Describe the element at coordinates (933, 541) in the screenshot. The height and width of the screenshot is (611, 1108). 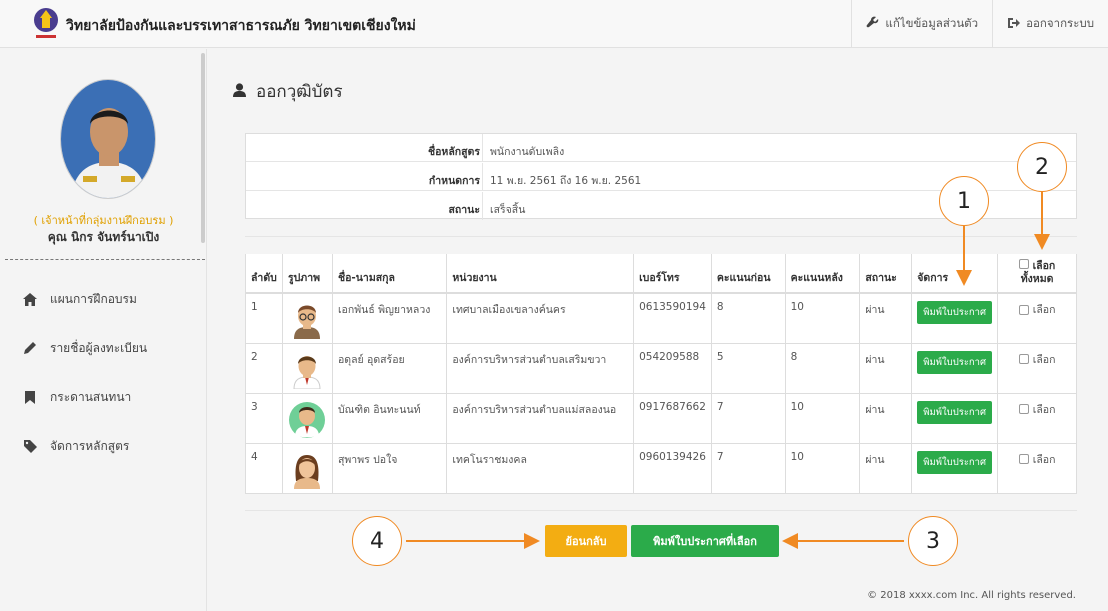
I see `callout-3: 3` at that location.